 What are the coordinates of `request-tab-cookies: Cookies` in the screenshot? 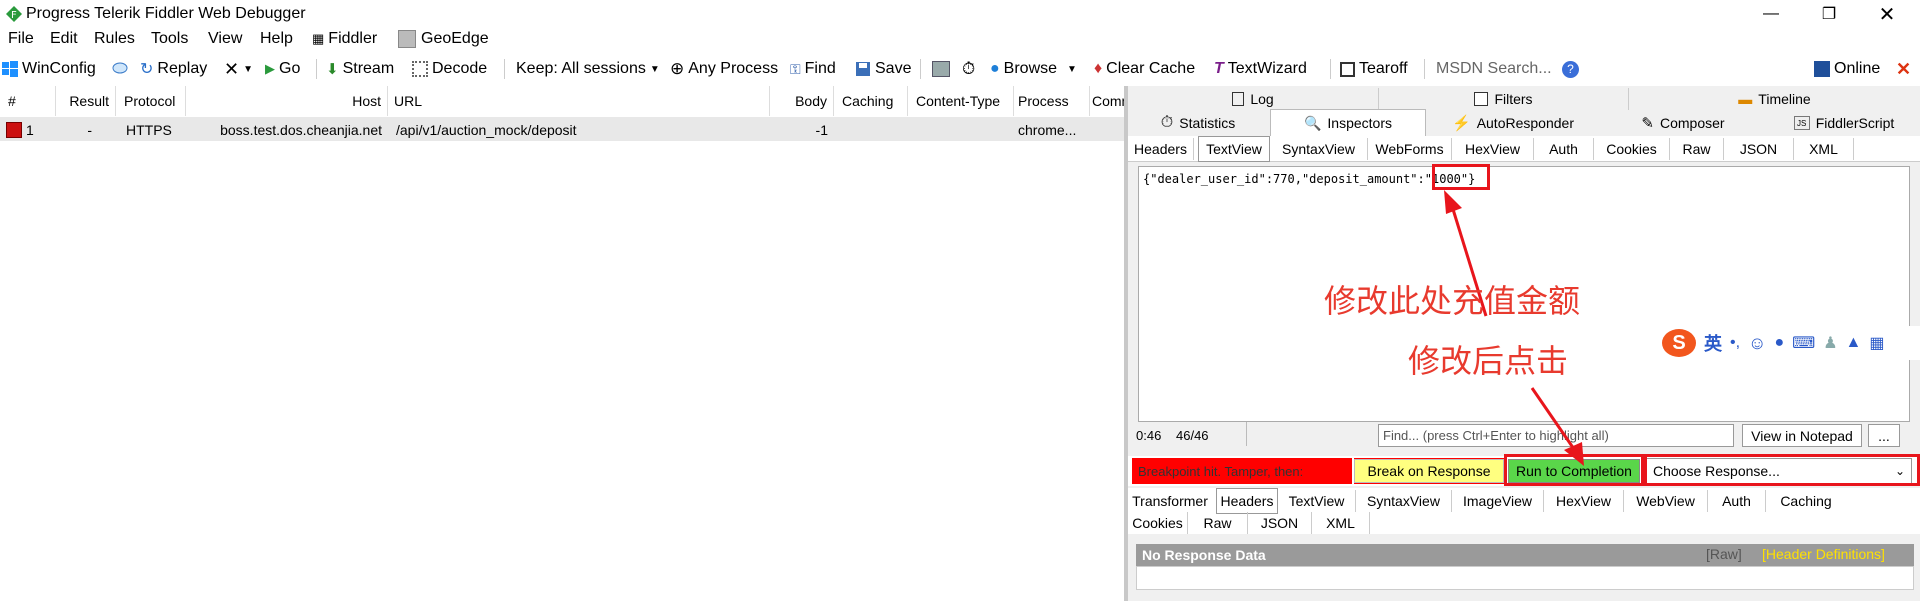 It's located at (1632, 149).